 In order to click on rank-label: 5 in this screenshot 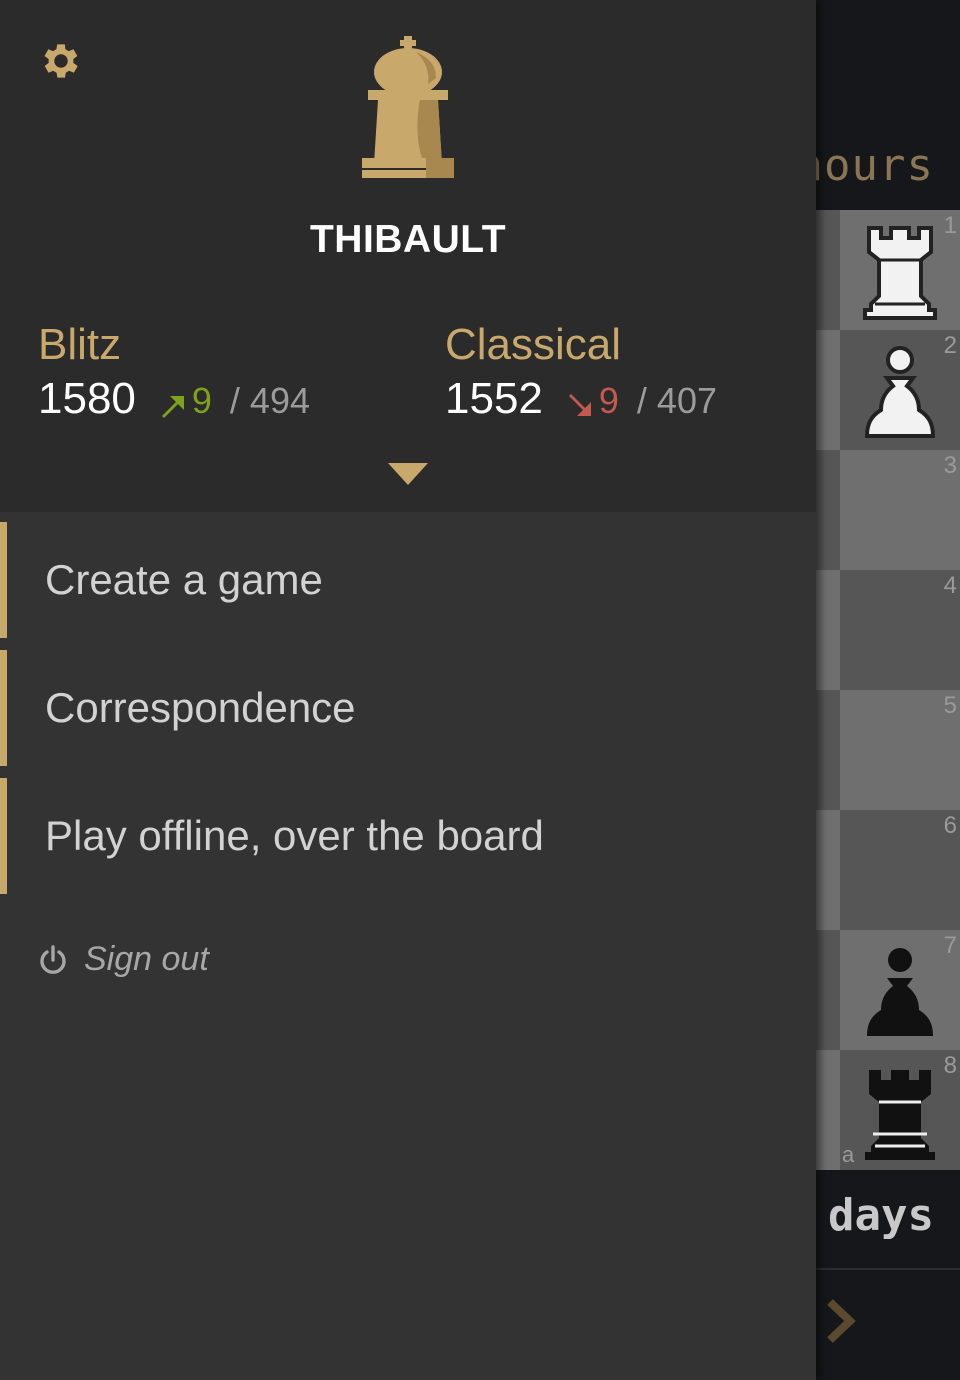, I will do `click(950, 705)`.